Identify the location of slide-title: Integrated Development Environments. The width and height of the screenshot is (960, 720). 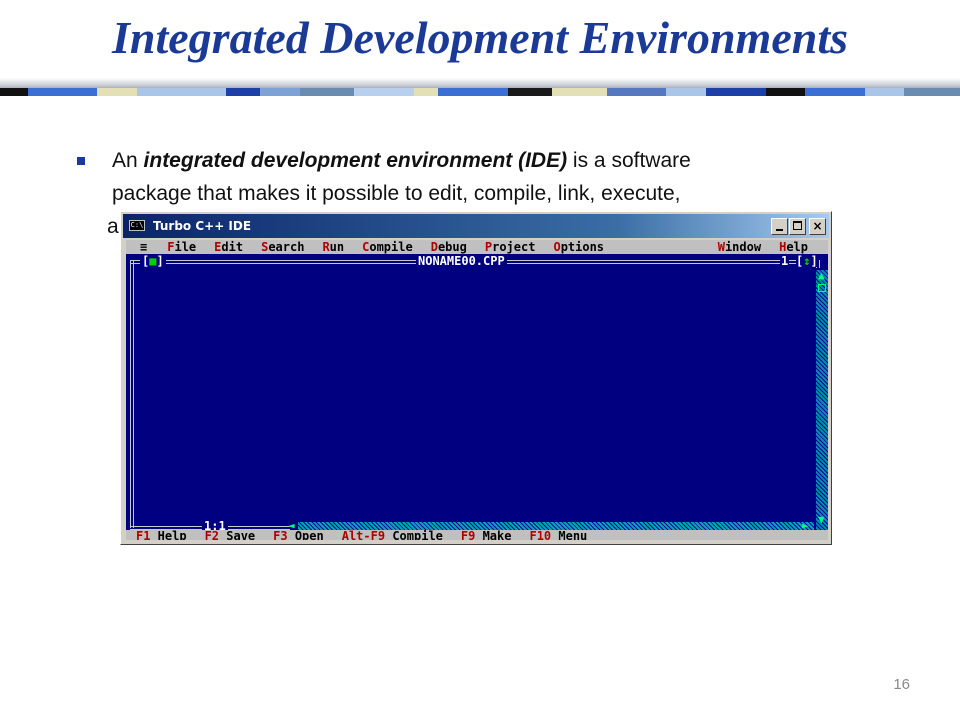
(480, 37).